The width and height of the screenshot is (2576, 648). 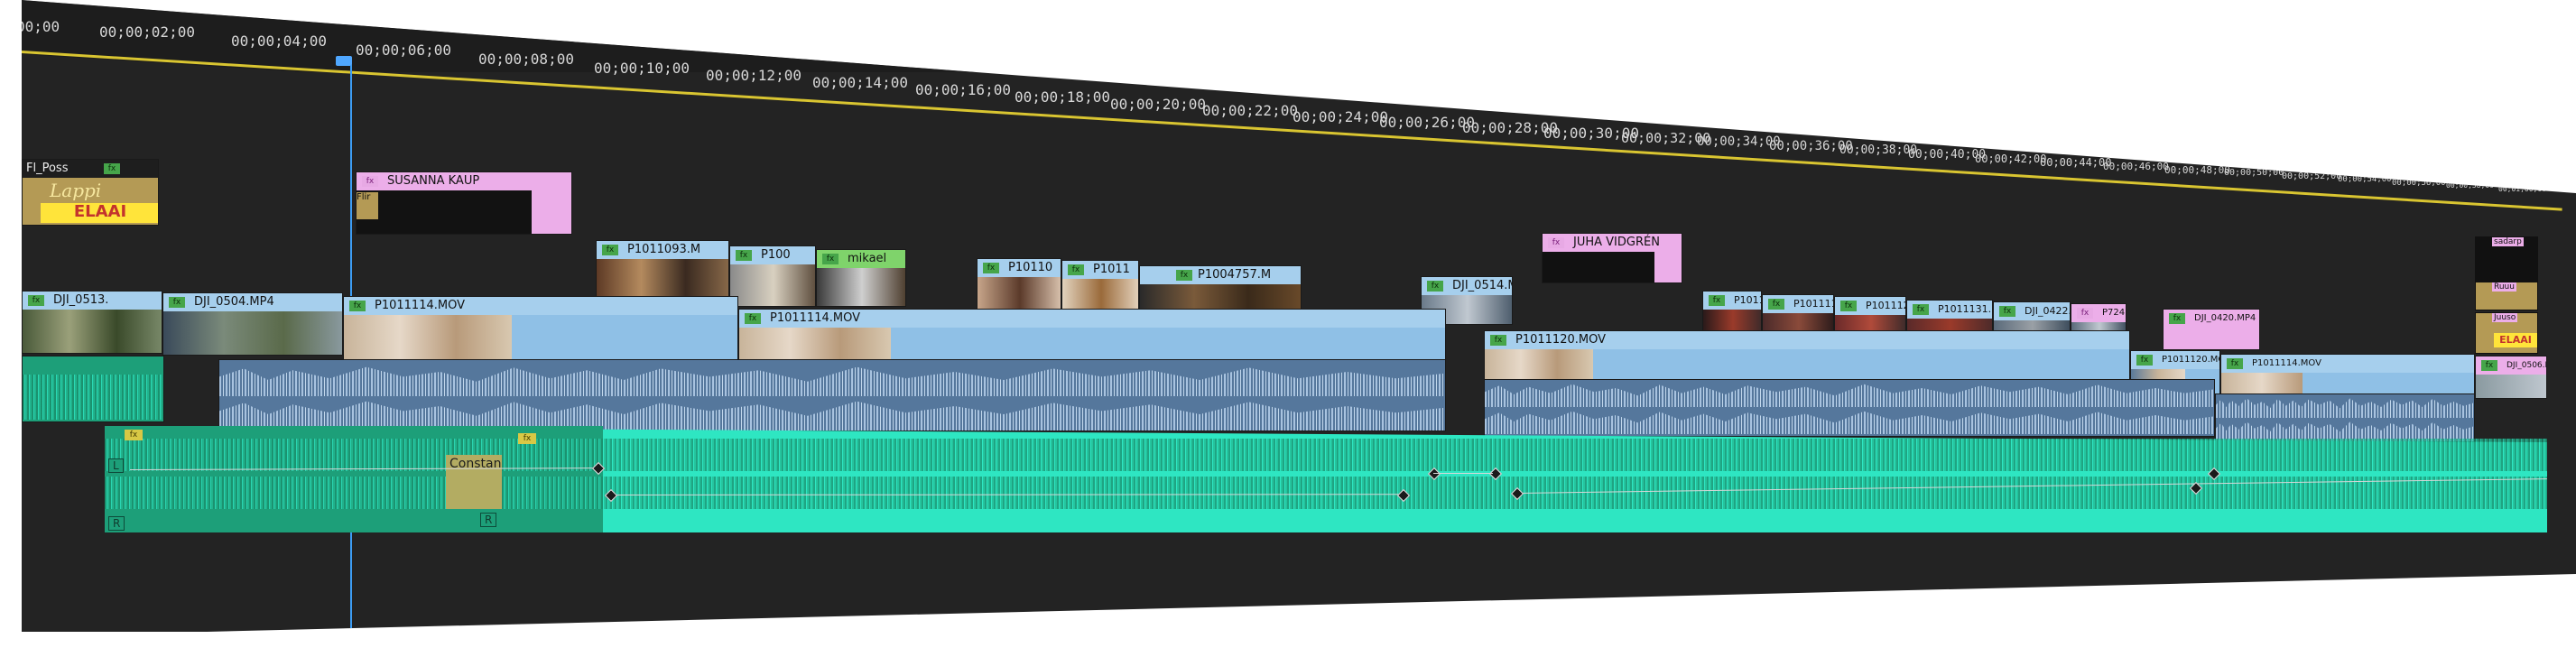 I want to click on clip-name: Fl_Poss, so click(x=47, y=168).